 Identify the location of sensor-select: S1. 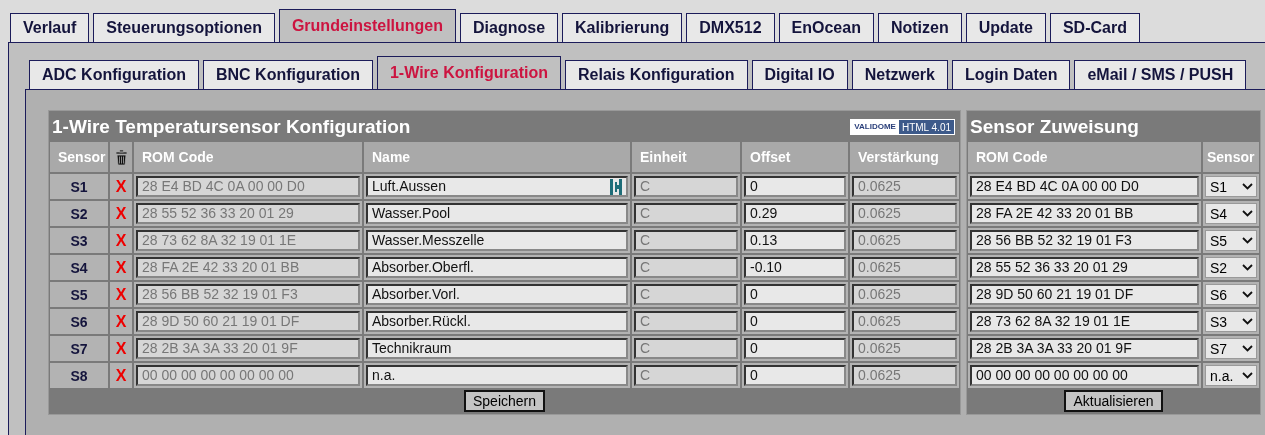
(1231, 186).